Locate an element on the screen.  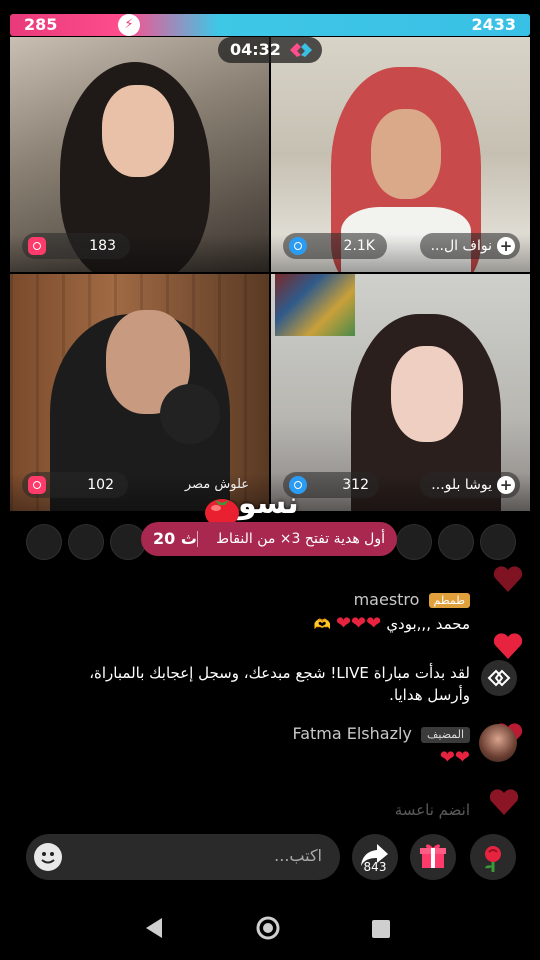
microphone-icon is located at coordinates (190, 414).